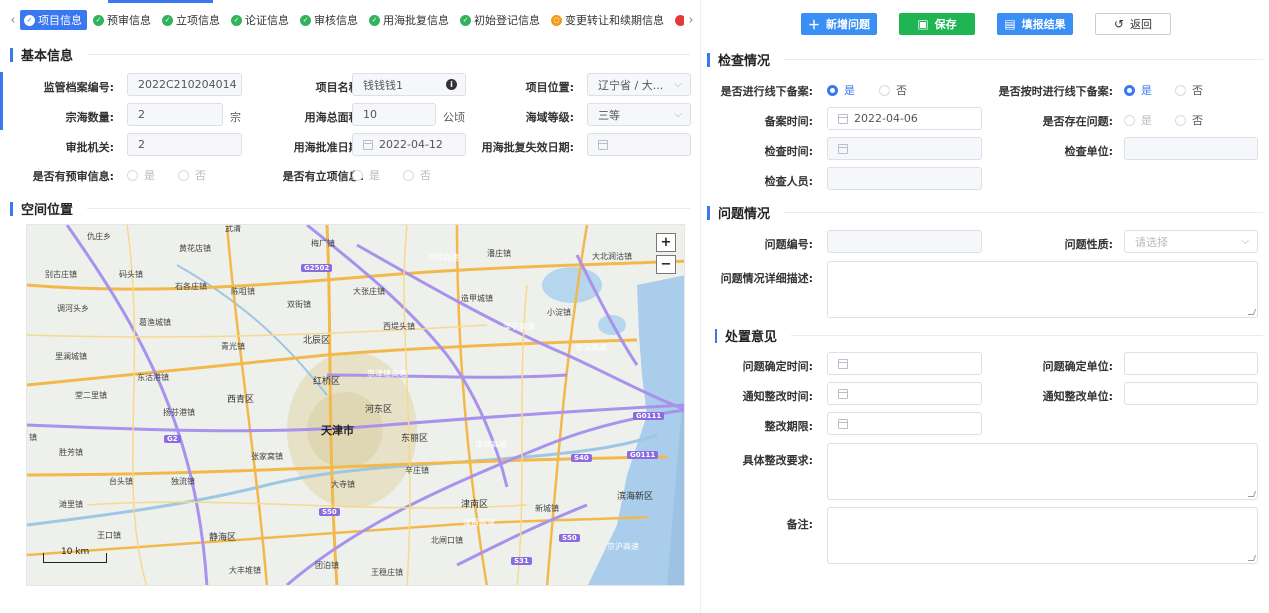 The height and width of the screenshot is (613, 1269). What do you see at coordinates (327, 565) in the screenshot?
I see `map-place: 团泊镇` at bounding box center [327, 565].